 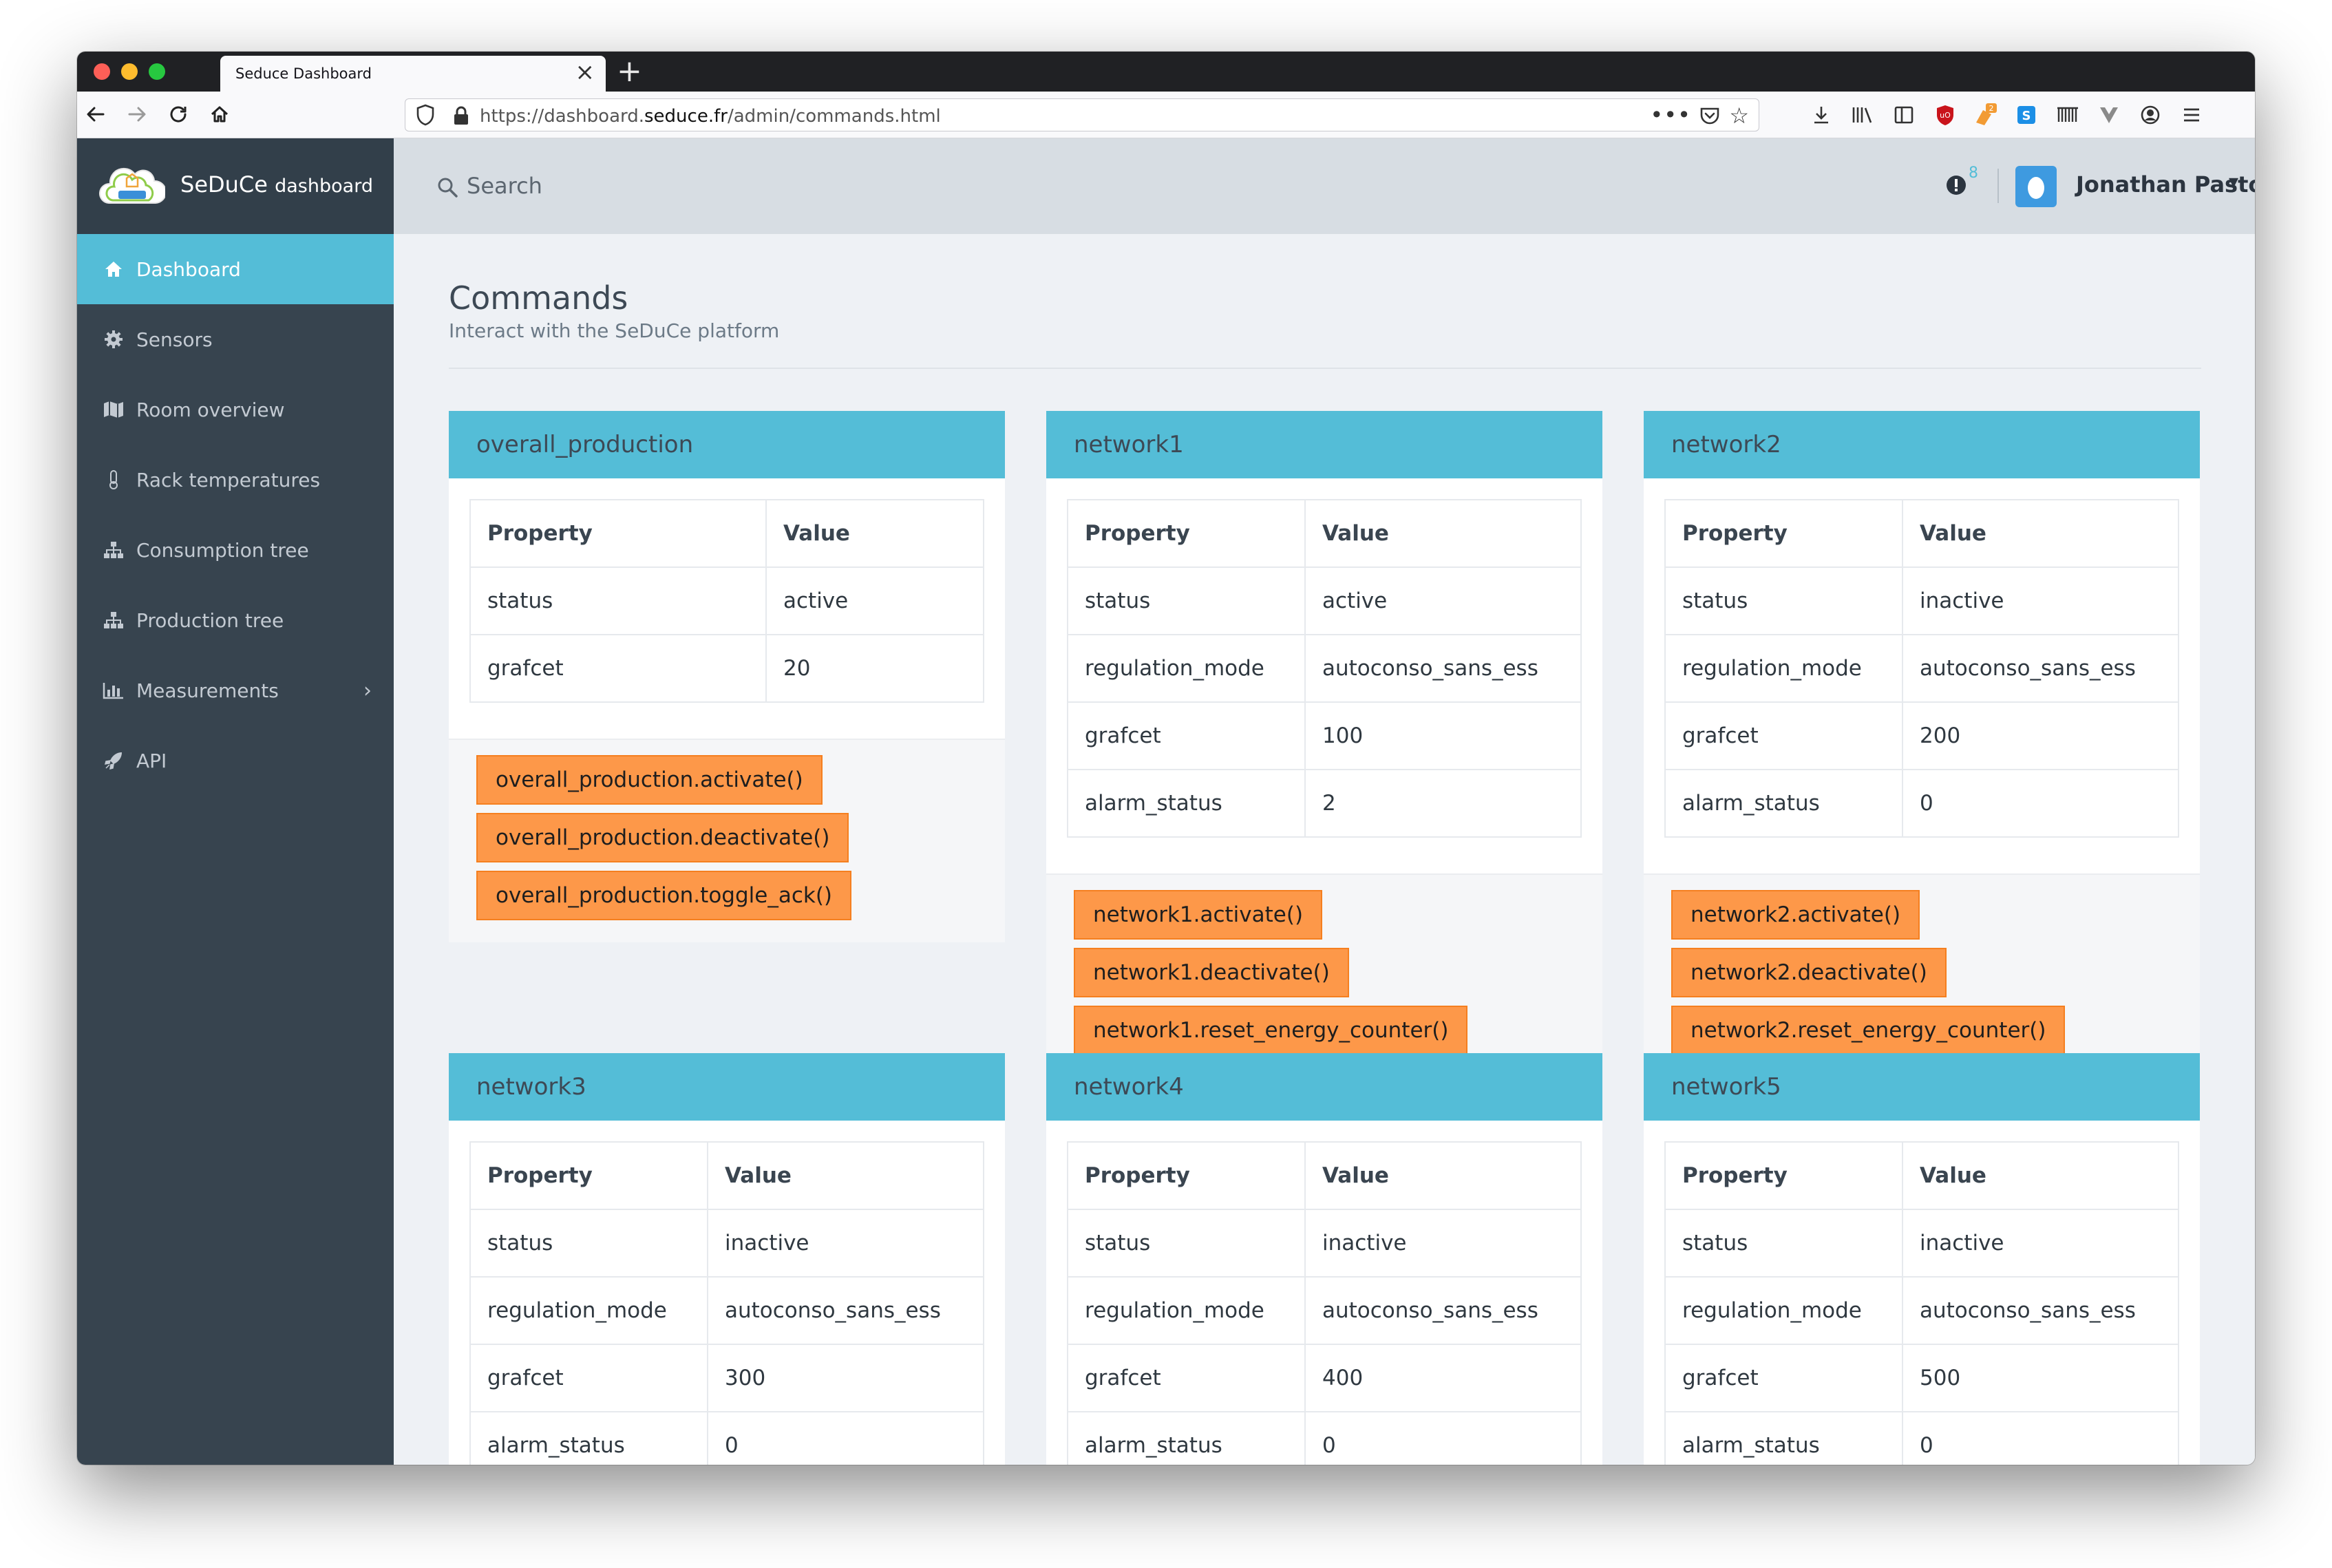 I want to click on command-button: overall_production.toggle_ack(), so click(x=664, y=895).